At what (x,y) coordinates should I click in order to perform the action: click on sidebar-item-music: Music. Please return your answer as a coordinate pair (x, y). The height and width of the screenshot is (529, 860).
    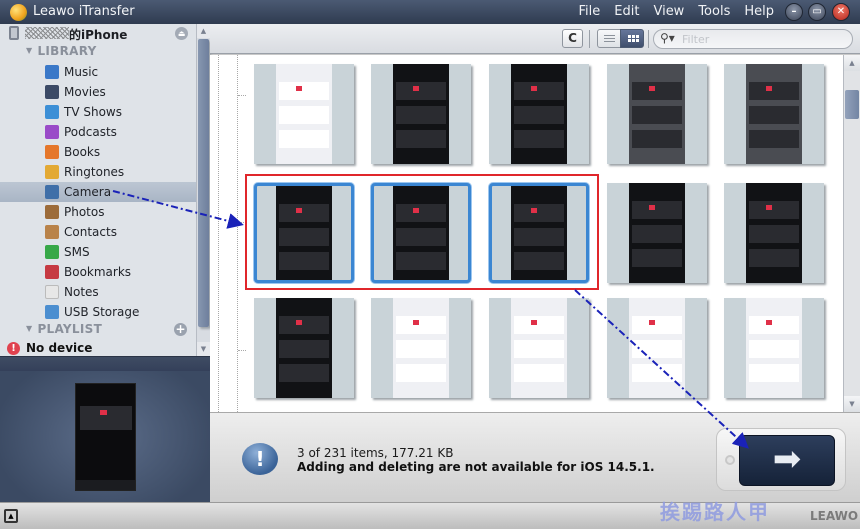
    Looking at the image, I should click on (98, 72).